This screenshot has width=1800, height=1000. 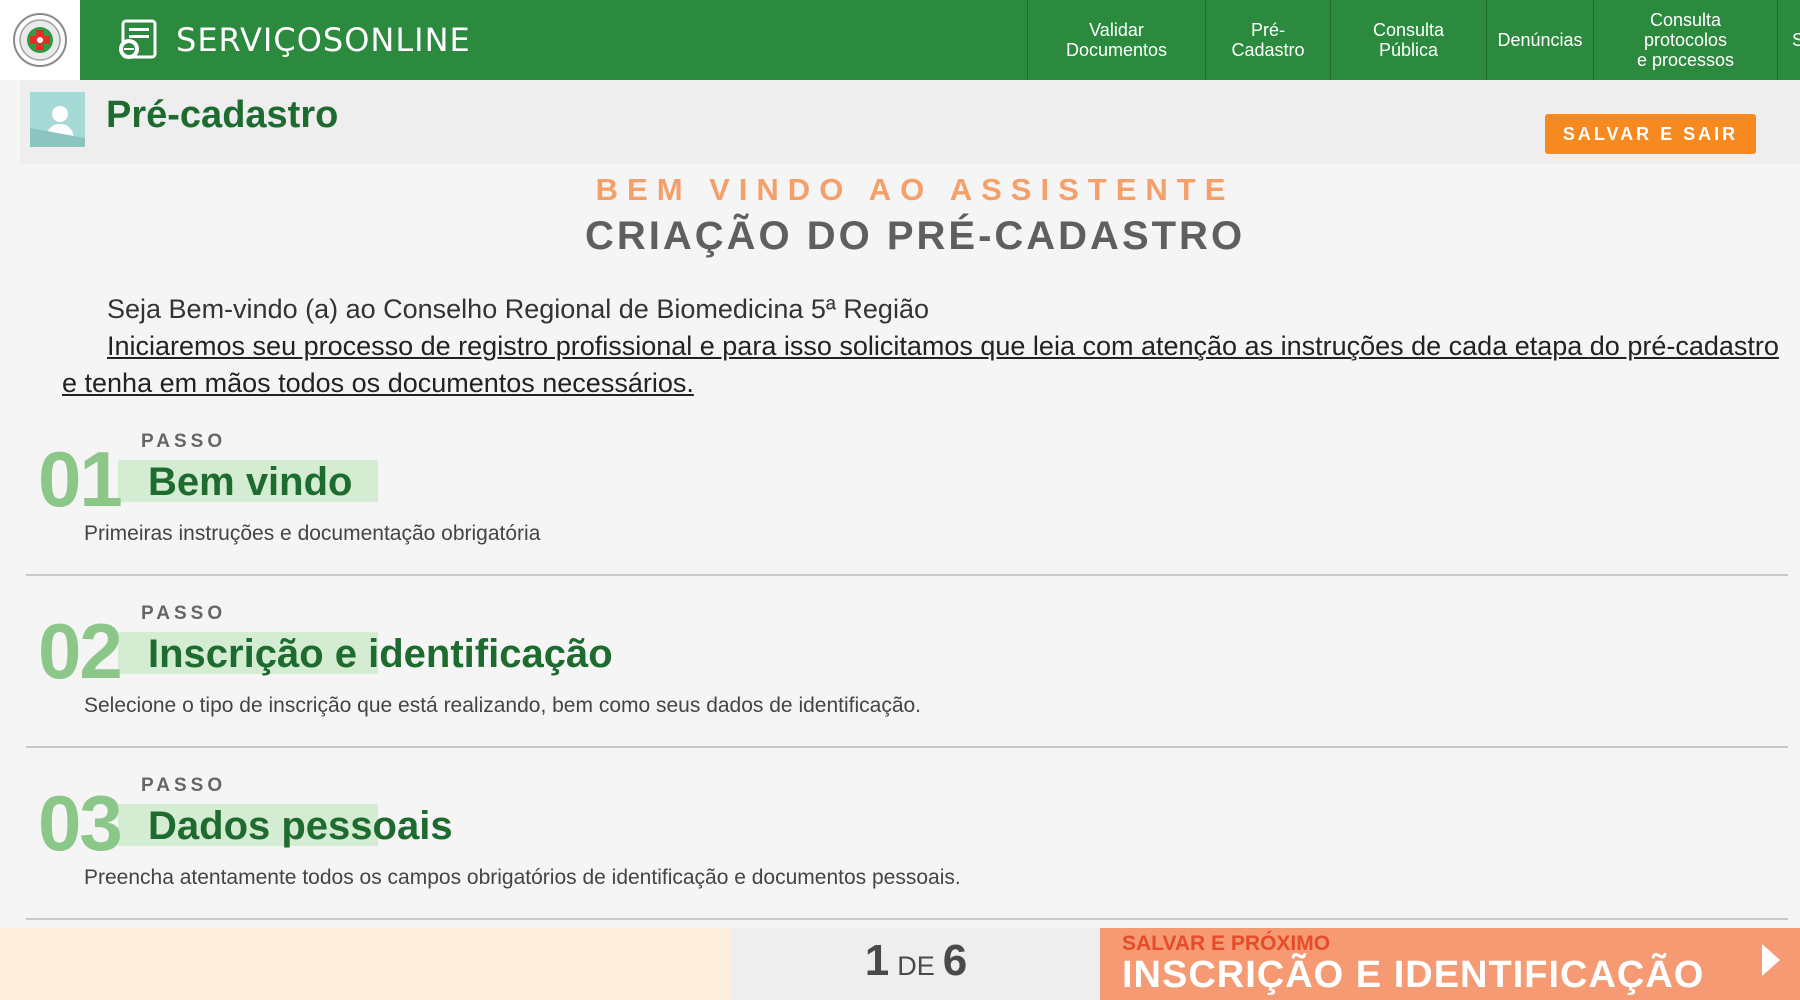 I want to click on crbm-seal-icon, so click(x=40, y=40).